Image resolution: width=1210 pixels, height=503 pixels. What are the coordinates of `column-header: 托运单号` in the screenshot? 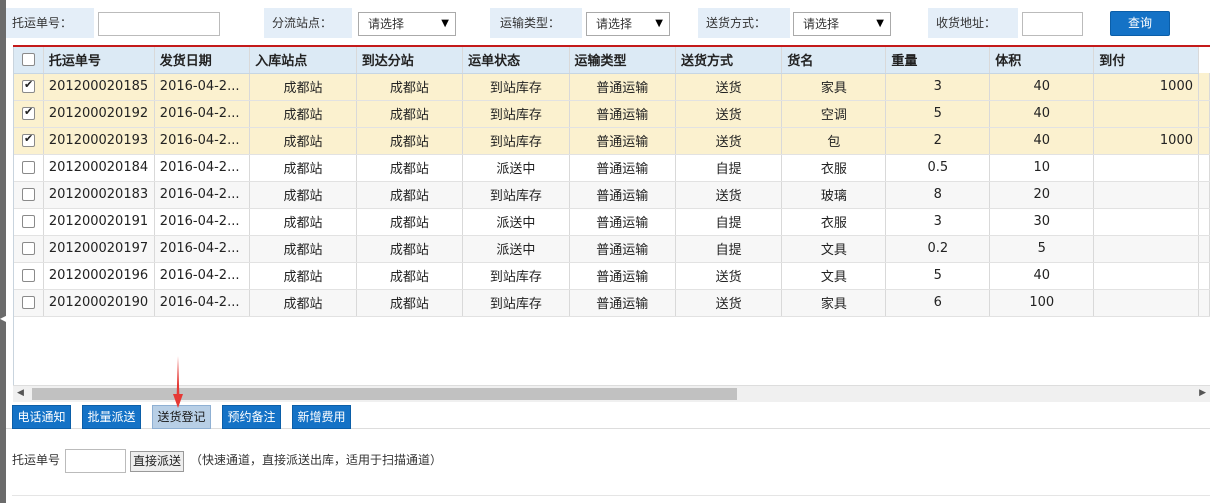 It's located at (99, 60).